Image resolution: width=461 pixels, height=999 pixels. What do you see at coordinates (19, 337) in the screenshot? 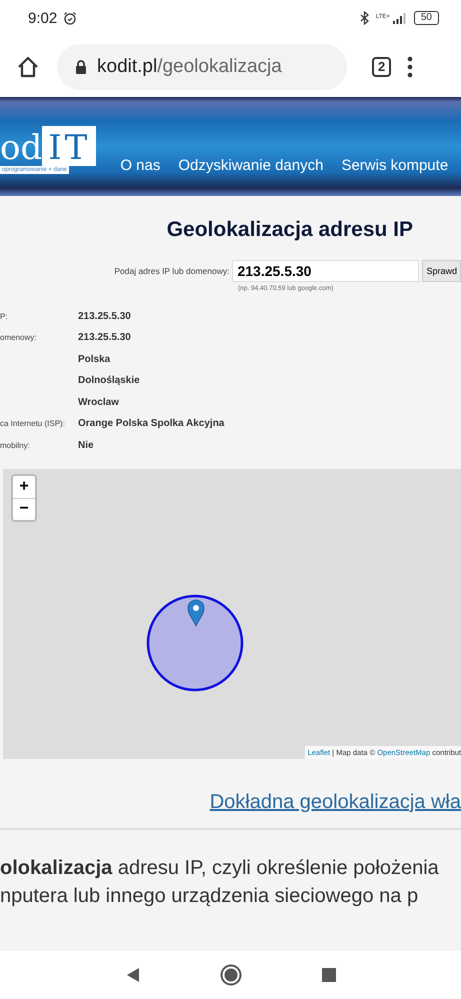
I see `result-label: omenowy:` at bounding box center [19, 337].